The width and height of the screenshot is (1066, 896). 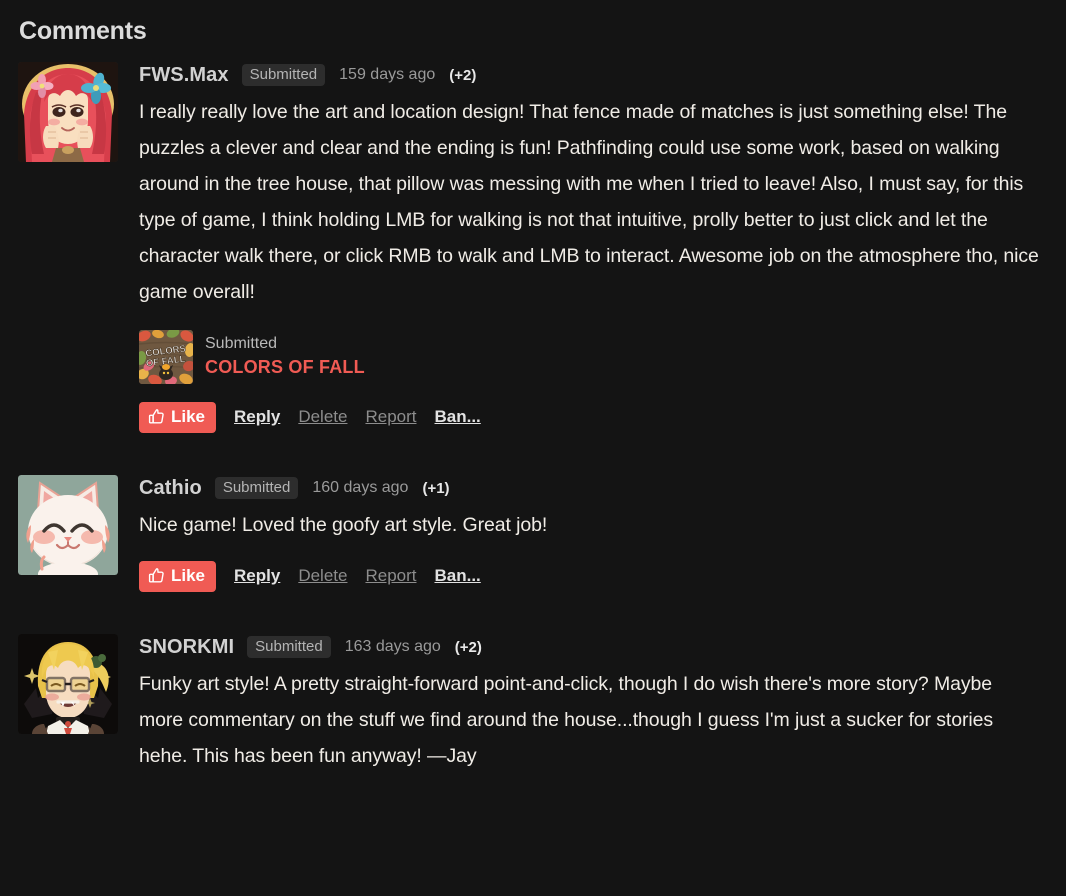 I want to click on avatar-fws-max, so click(x=68, y=111).